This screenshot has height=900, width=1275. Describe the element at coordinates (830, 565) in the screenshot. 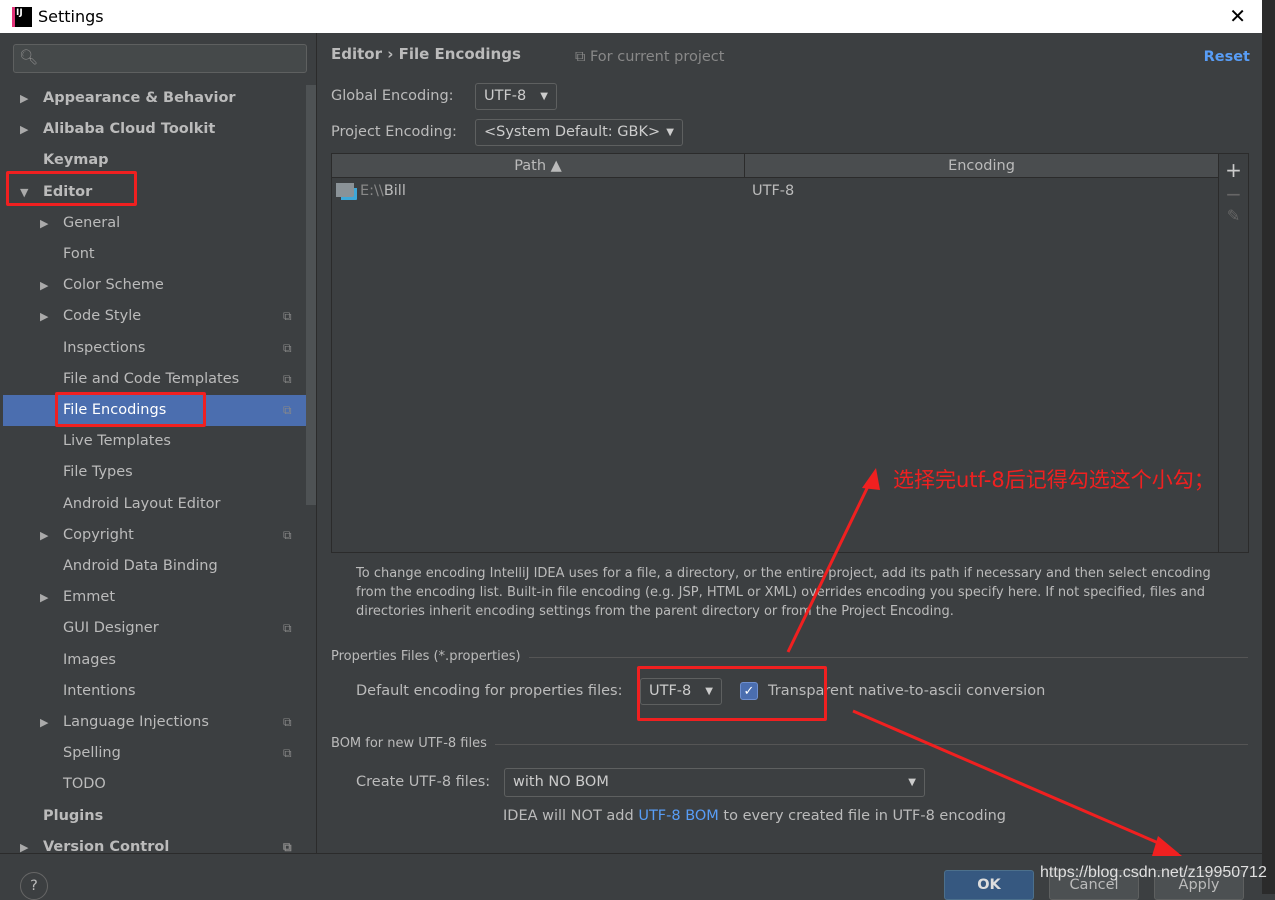

I see `arrow-to-note` at that location.